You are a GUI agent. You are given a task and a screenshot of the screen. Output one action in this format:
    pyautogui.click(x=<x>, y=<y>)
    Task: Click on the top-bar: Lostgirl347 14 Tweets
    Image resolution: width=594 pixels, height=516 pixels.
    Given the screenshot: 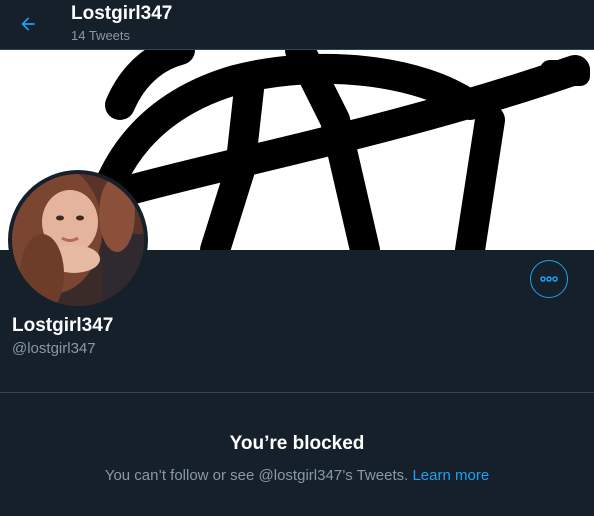 What is the action you would take?
    pyautogui.click(x=297, y=25)
    